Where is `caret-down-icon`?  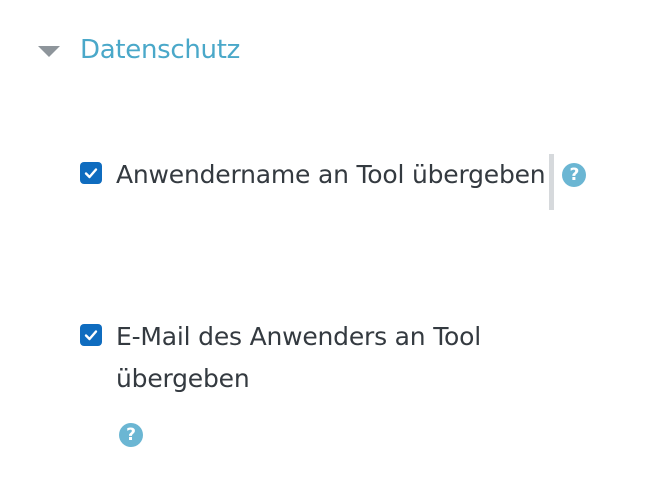
caret-down-icon is located at coordinates (49, 51).